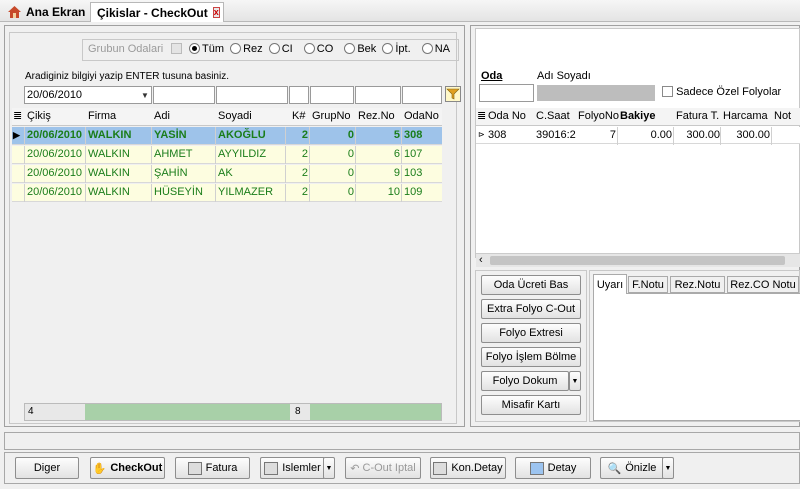  I want to click on note-tab-reznotu: Rez.Notu, so click(697, 284).